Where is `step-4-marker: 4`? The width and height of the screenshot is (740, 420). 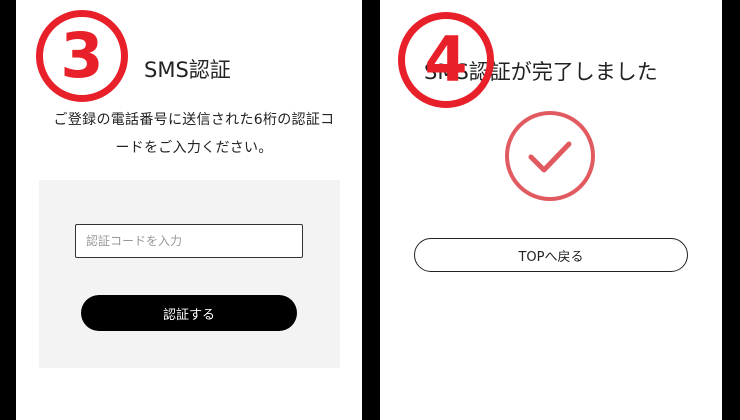 step-4-marker: 4 is located at coordinates (446, 60).